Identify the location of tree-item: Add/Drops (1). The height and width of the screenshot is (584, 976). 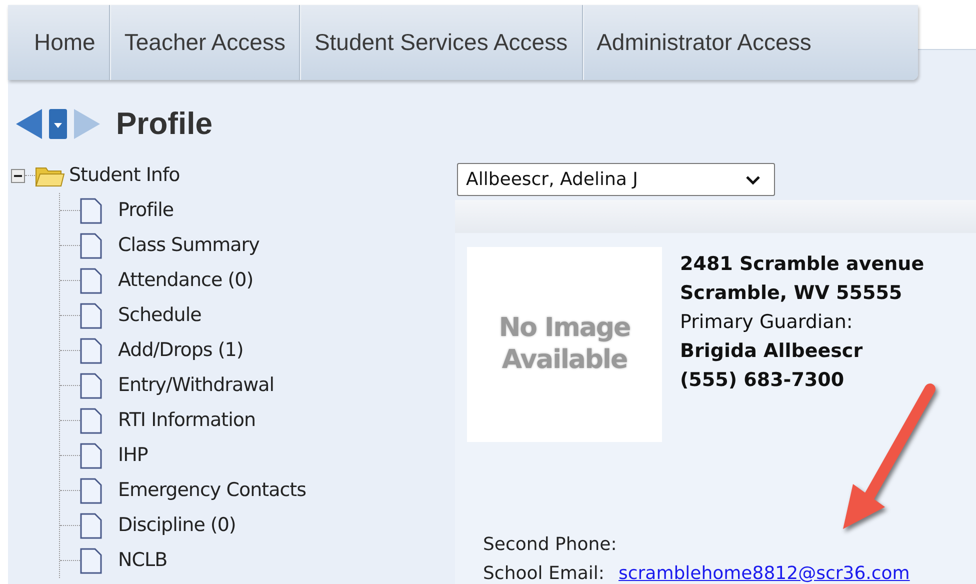
(181, 350).